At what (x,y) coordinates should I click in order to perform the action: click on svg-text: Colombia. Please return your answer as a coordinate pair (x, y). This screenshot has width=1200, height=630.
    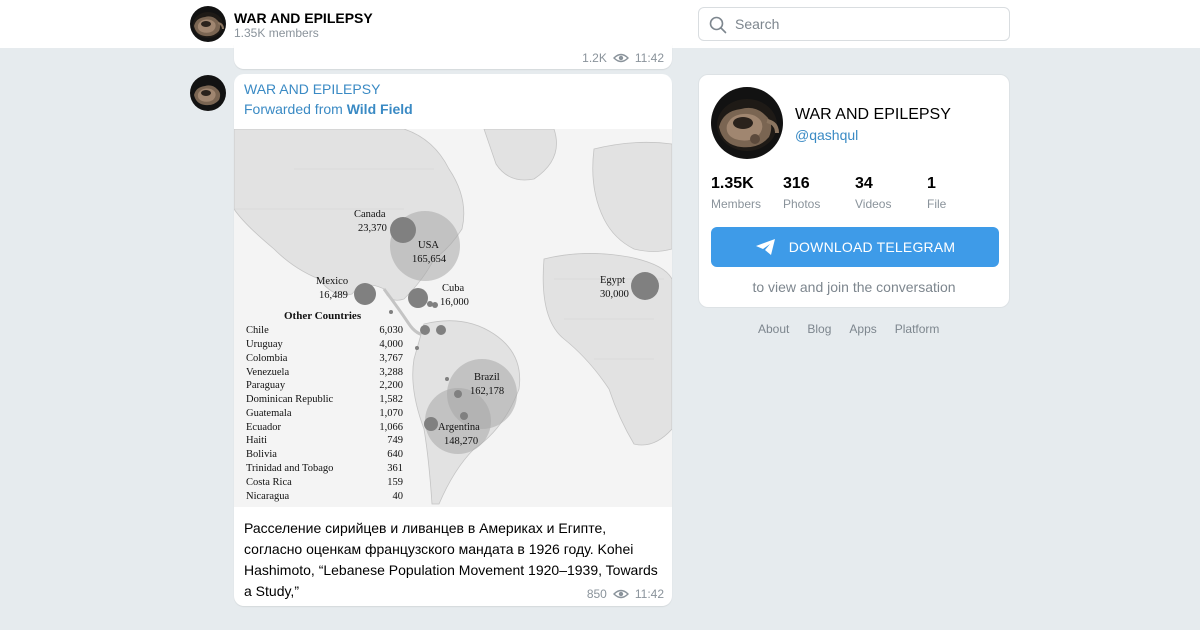
    Looking at the image, I should click on (267, 358).